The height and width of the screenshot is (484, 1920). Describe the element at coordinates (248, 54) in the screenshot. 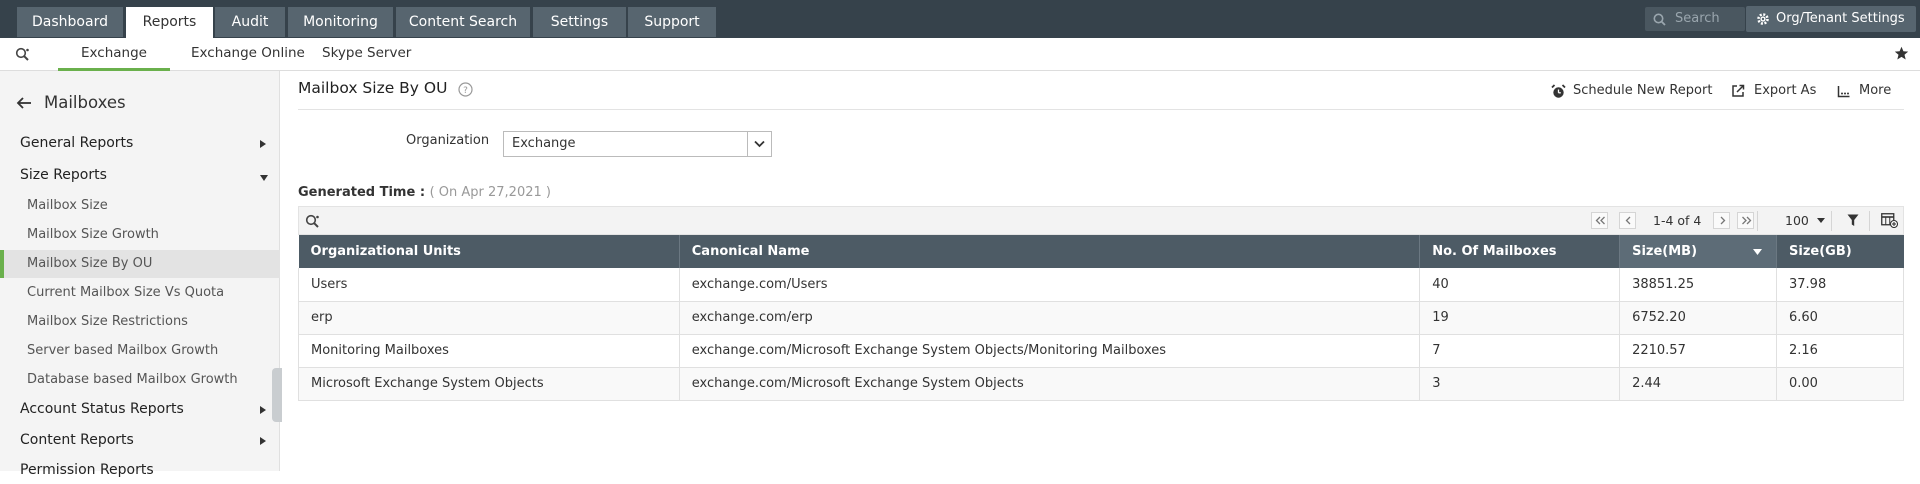

I see `subtab-exchange-online: Exchange Online` at that location.